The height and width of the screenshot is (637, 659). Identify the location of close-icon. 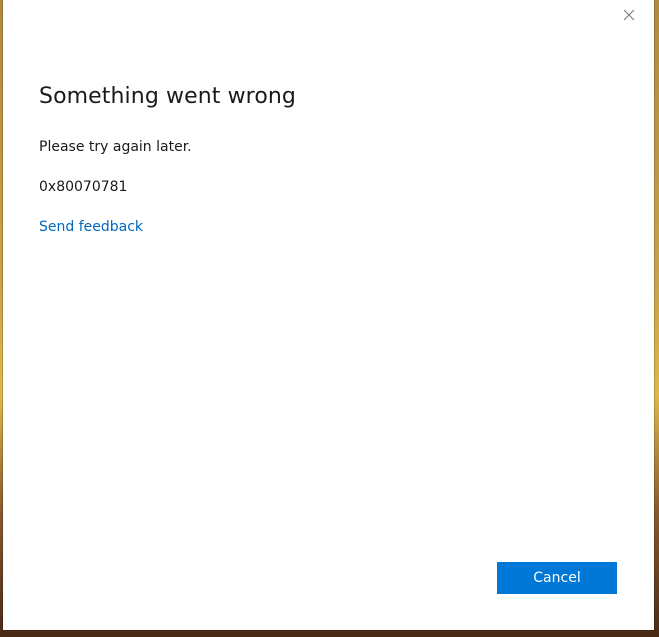
(629, 15).